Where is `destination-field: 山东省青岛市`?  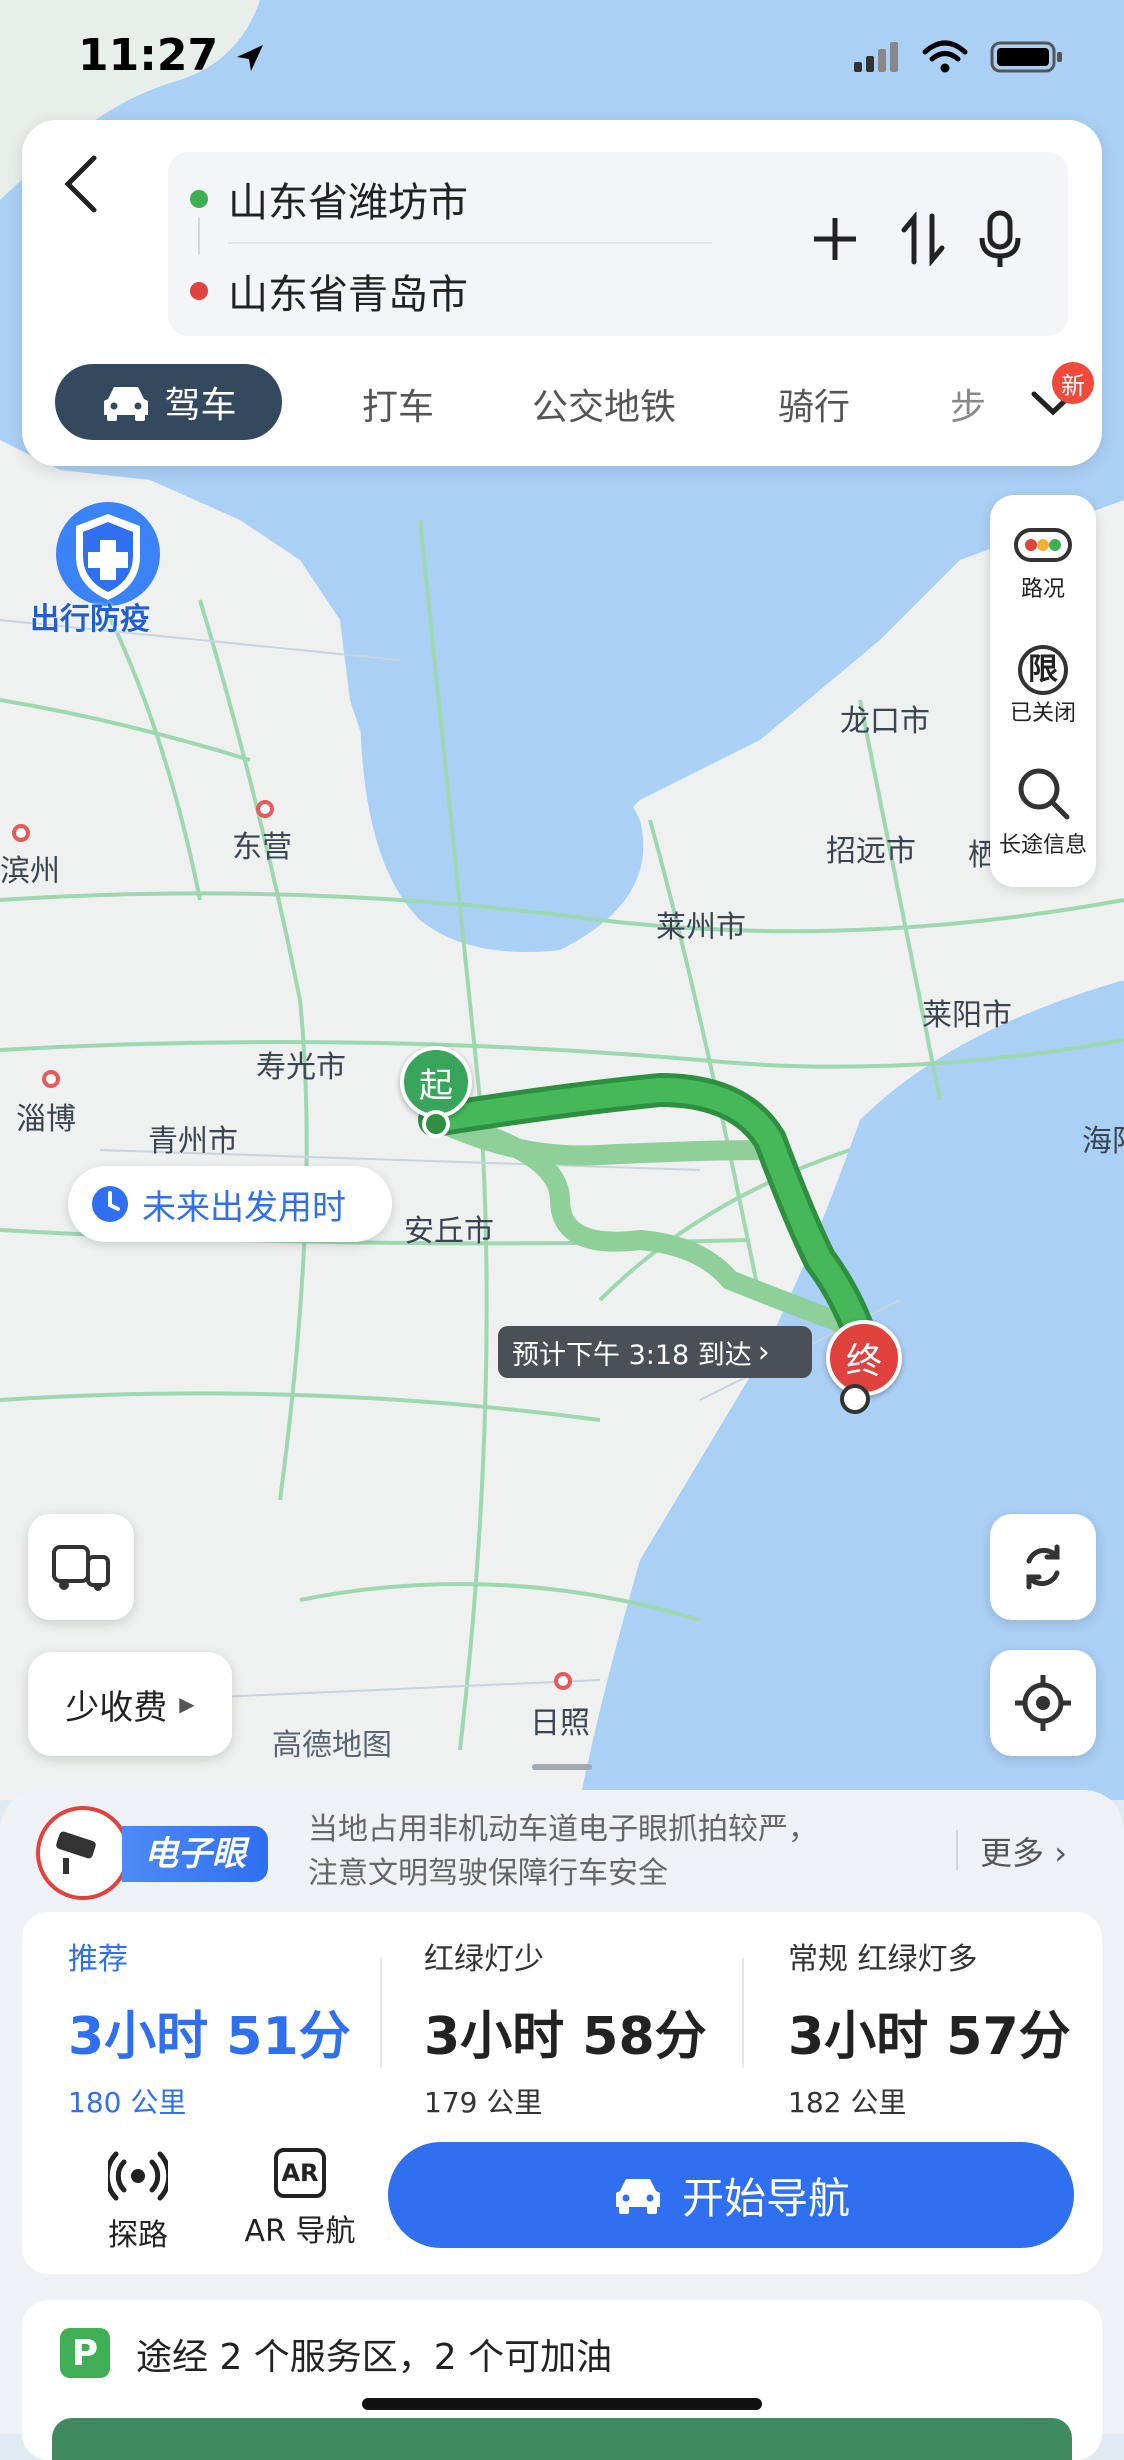 destination-field: 山东省青岛市 is located at coordinates (348, 291).